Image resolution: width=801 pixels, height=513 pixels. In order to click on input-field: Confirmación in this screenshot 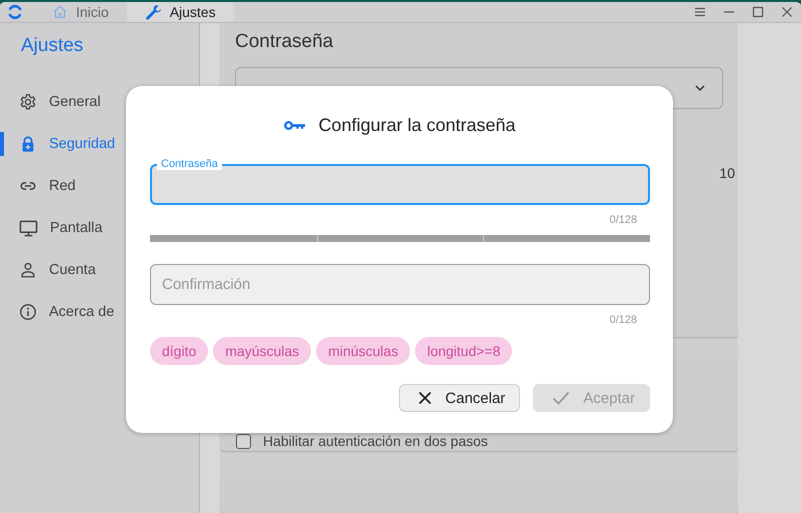, I will do `click(400, 284)`.